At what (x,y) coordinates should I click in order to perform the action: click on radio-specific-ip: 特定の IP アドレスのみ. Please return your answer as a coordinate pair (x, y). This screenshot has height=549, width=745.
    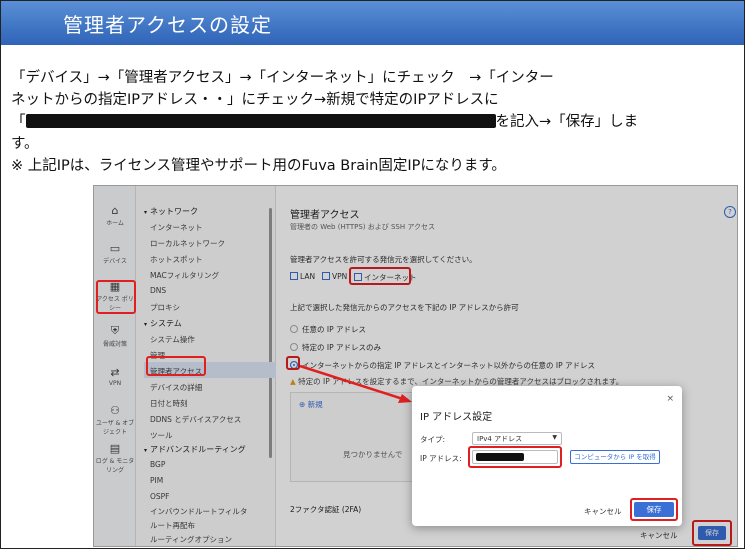
    Looking at the image, I should click on (335, 347).